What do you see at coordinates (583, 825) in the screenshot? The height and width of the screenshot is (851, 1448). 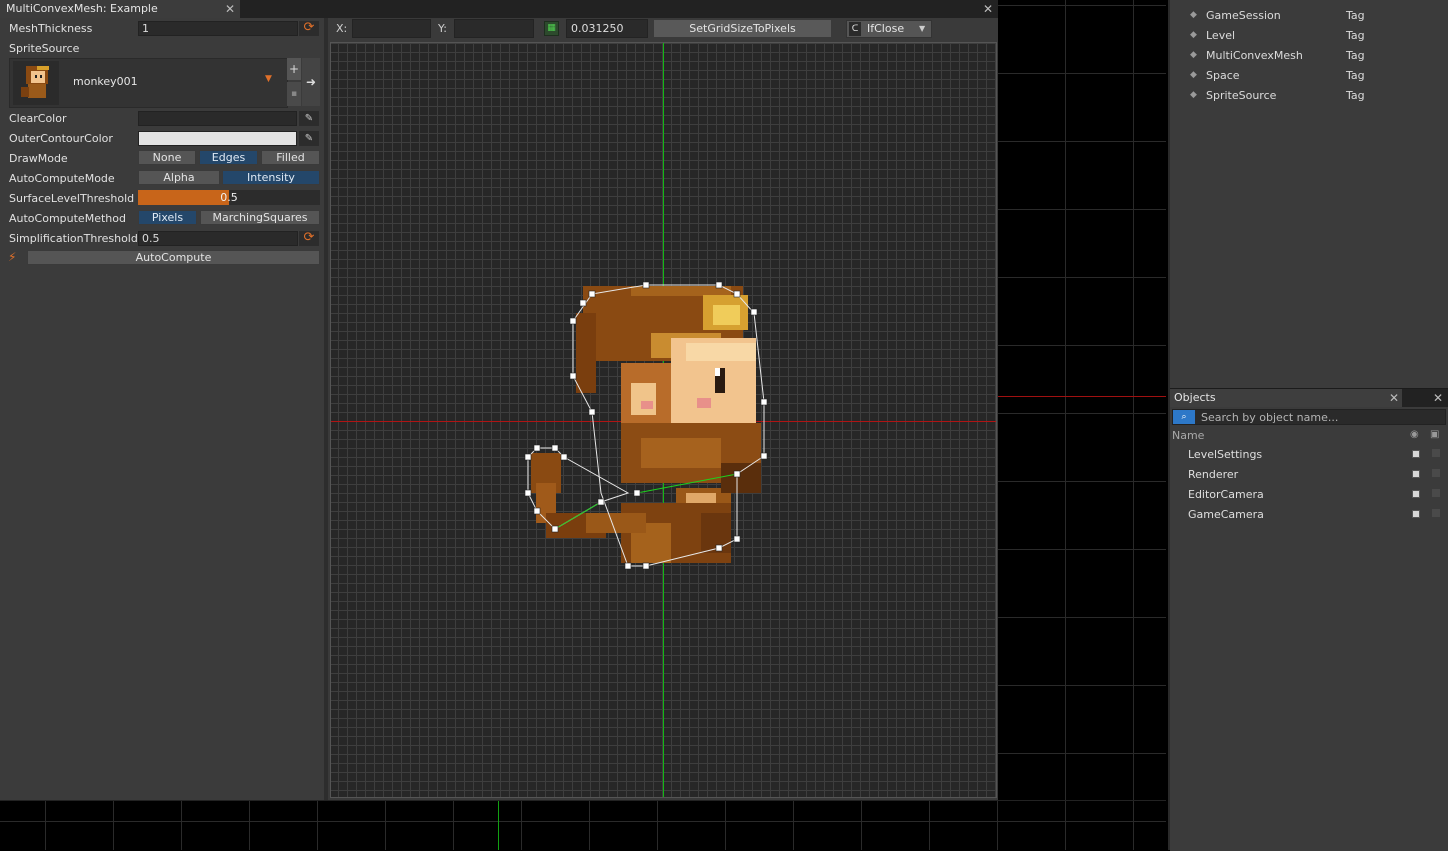 I see `bottom-viewport-strip` at bounding box center [583, 825].